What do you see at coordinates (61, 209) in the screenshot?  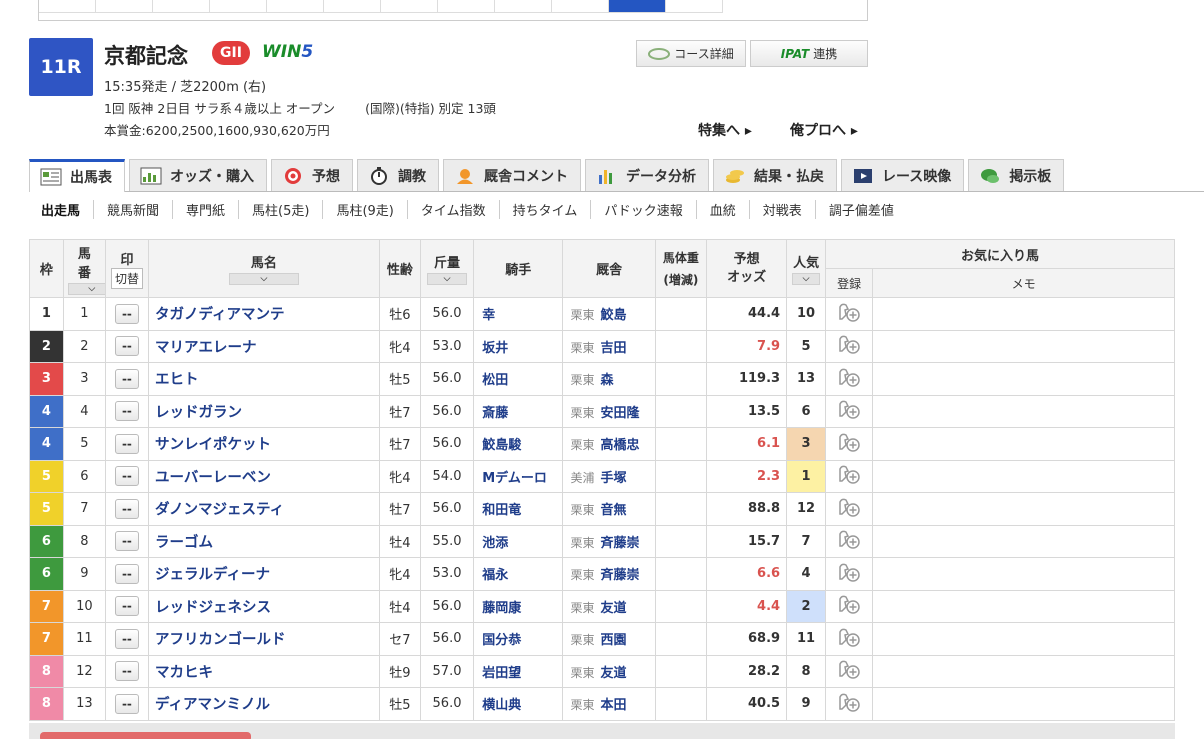 I see `subnav-shusso: 出走馬` at bounding box center [61, 209].